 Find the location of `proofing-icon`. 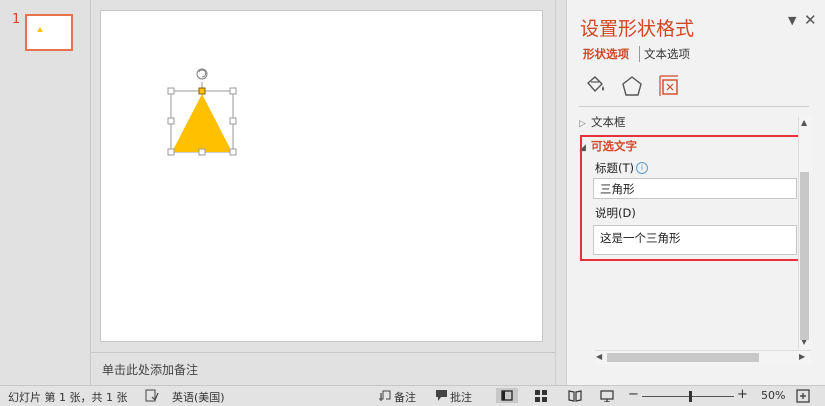

proofing-icon is located at coordinates (152, 395).